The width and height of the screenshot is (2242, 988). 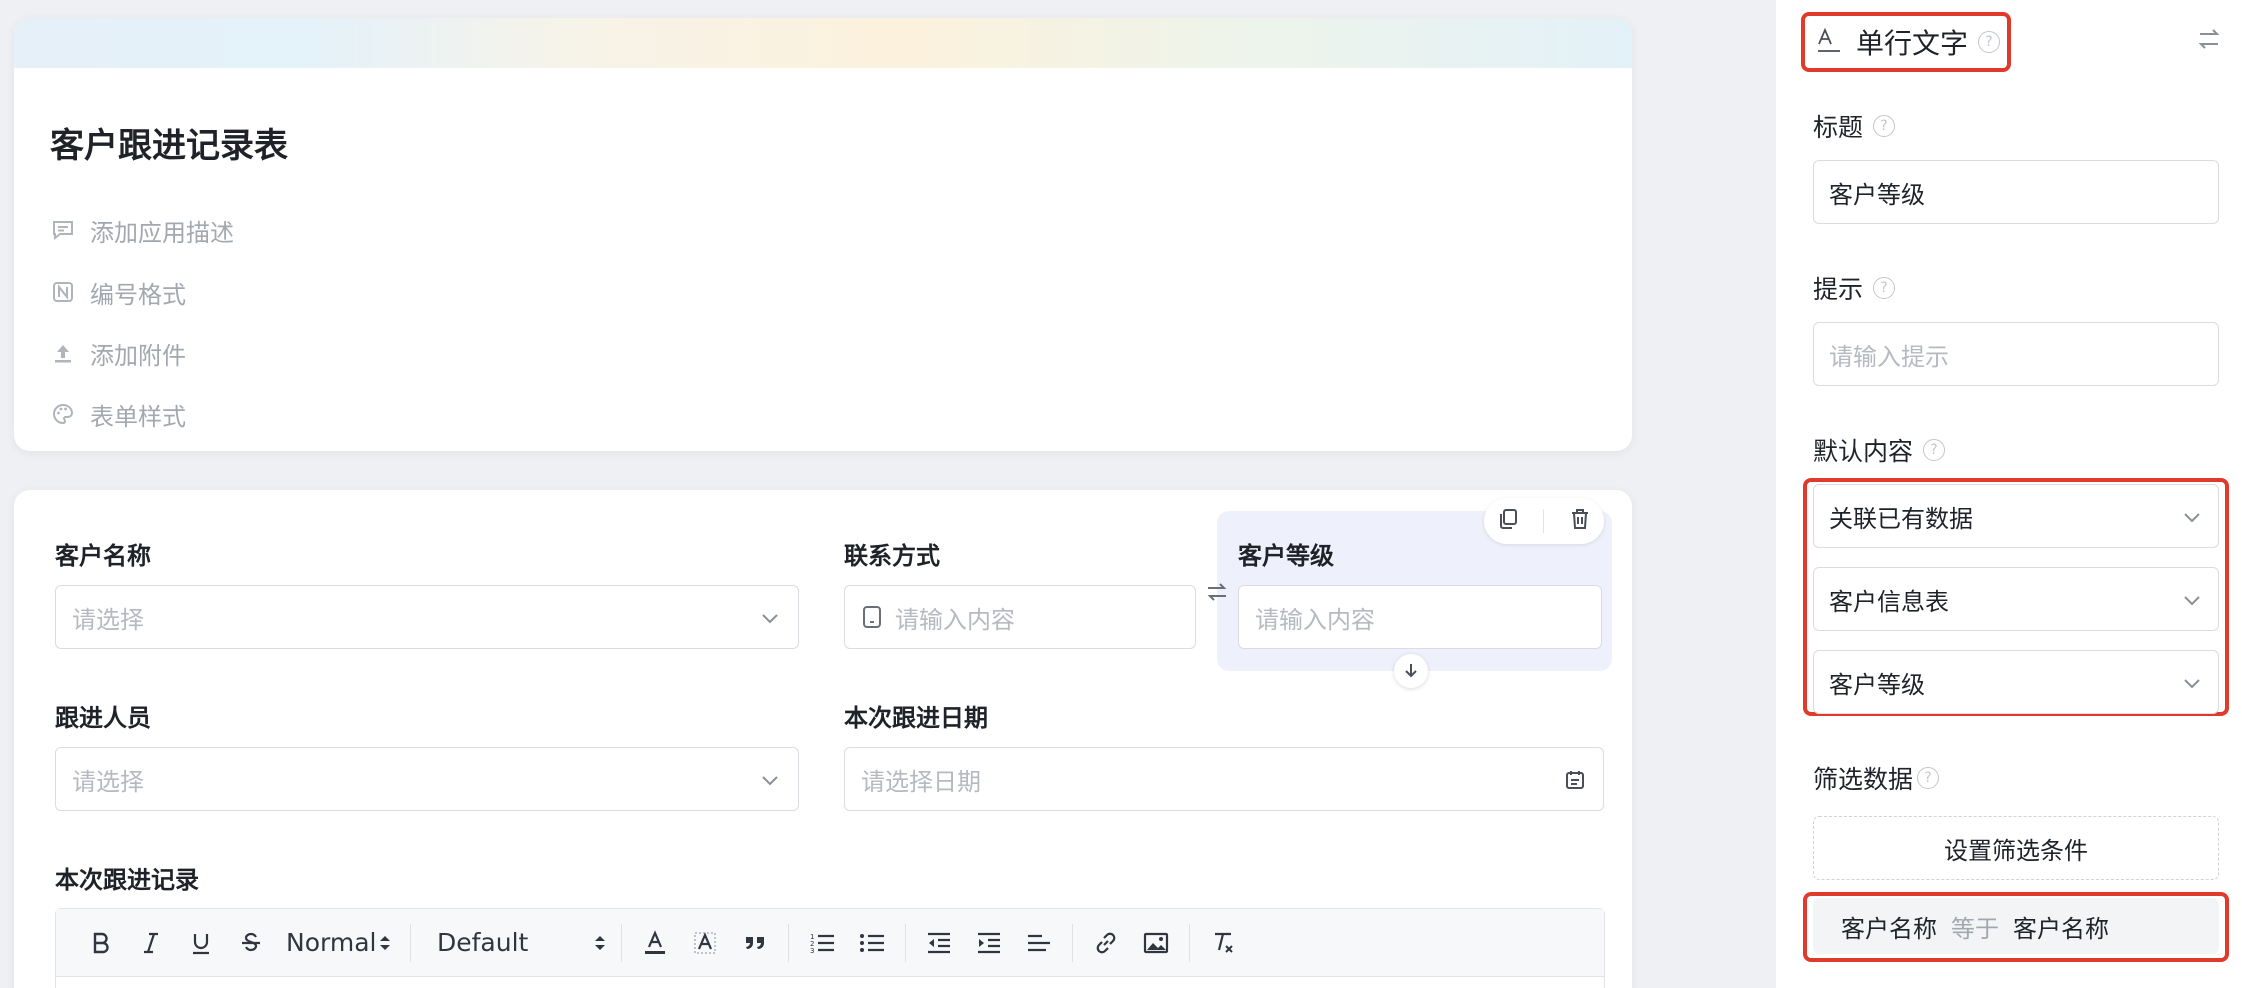 What do you see at coordinates (892, 556) in the screenshot?
I see `contact-label: 联系方式` at bounding box center [892, 556].